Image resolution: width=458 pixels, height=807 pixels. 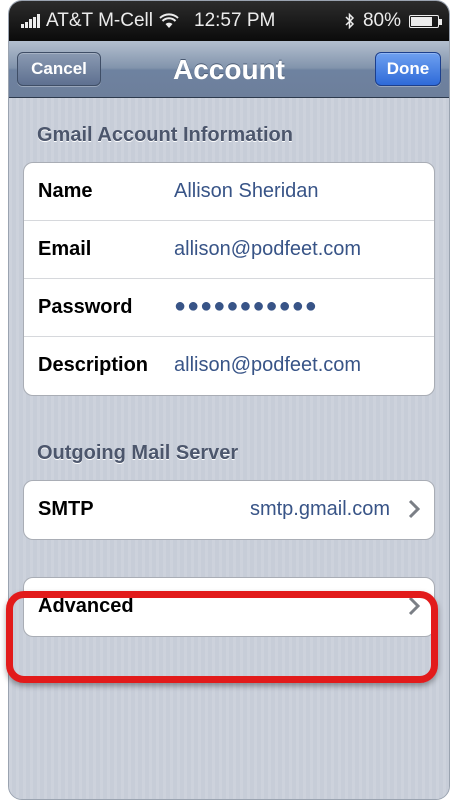 I want to click on smtp-value: smtp.gmail.com, so click(x=319, y=509).